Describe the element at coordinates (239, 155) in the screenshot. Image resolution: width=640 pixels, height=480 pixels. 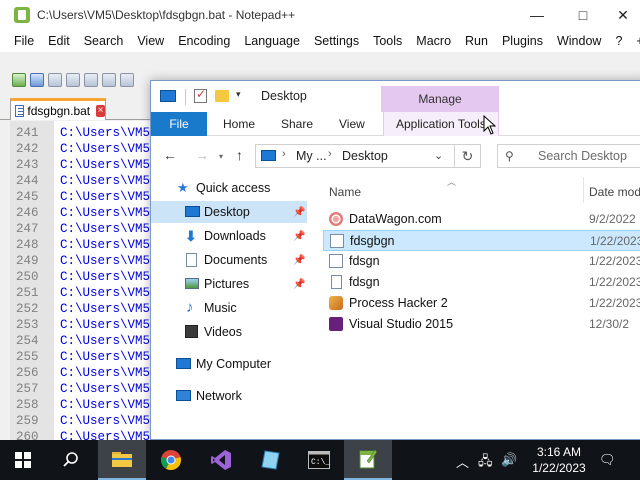
I see `up-arrow-icon: ↑` at that location.